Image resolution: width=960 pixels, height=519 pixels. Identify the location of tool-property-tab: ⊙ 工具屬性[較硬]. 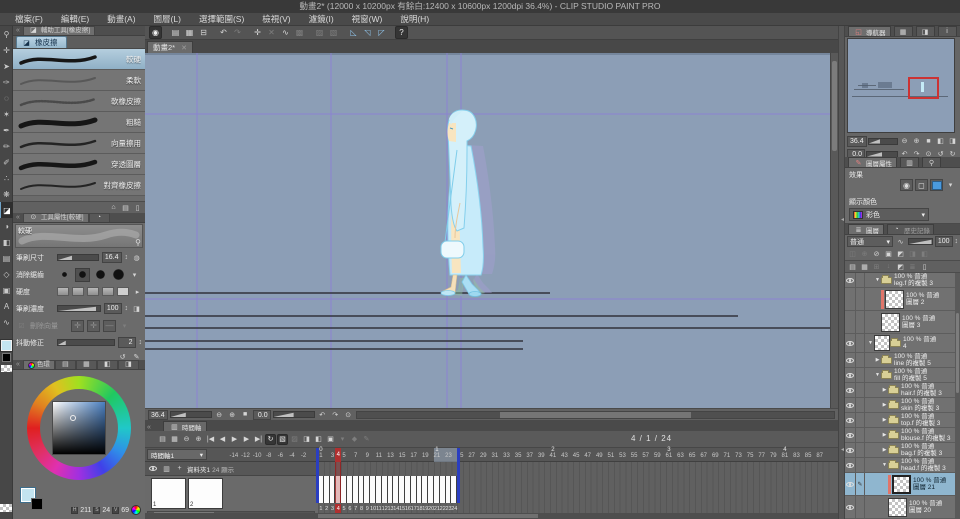
(55, 217).